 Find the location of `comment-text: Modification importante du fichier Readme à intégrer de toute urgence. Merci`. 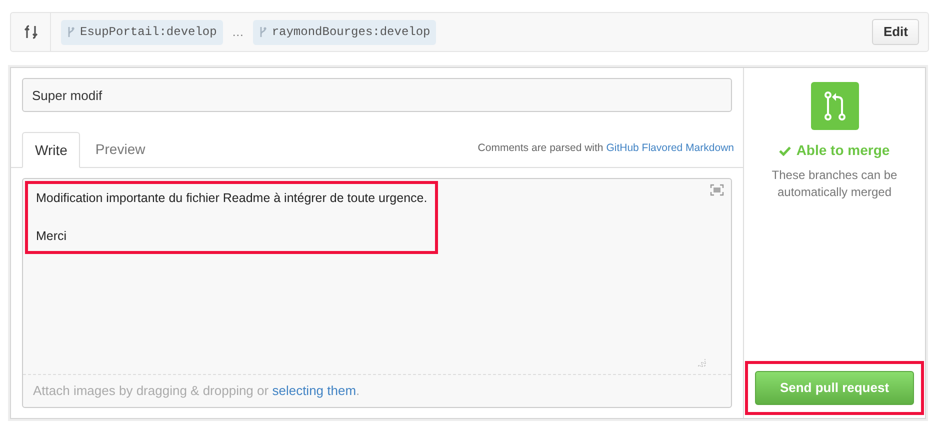

comment-text: Modification importante du fichier Readme à intégrer de toute urgence. Merci is located at coordinates (231, 217).